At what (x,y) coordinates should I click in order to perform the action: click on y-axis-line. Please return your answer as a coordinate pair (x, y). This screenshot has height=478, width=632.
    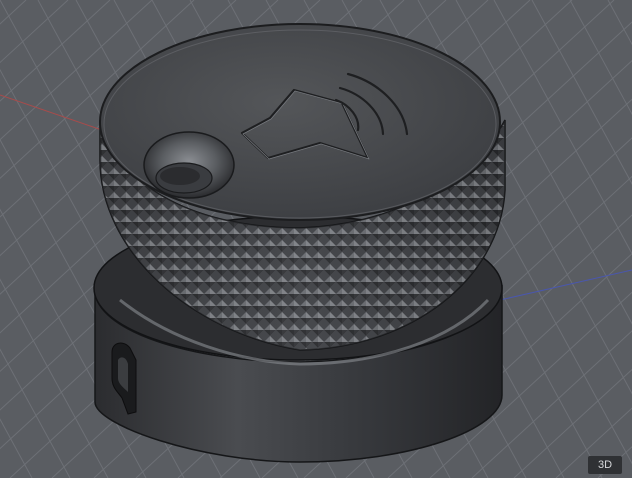
    Looking at the image, I should click on (565, 285).